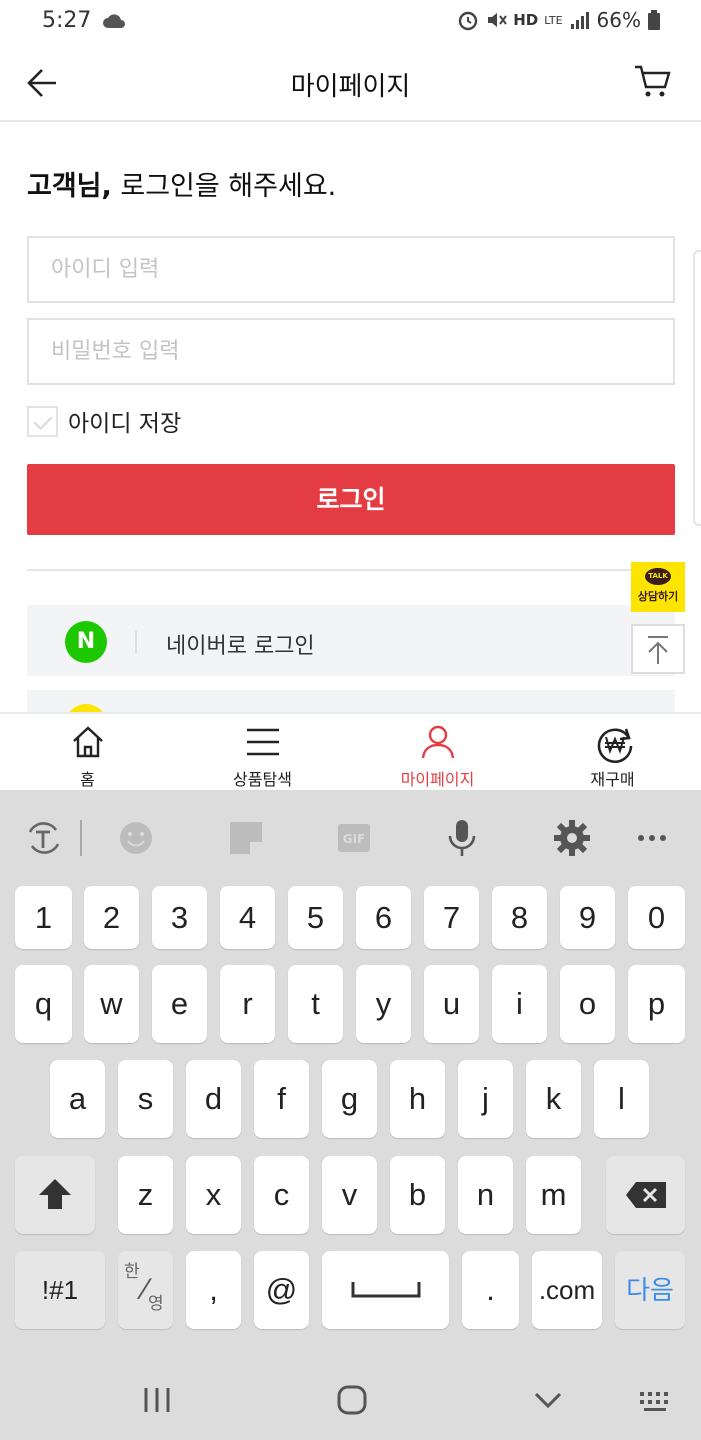 This screenshot has width=701, height=1440. Describe the element at coordinates (652, 838) in the screenshot. I see `more-tool-button` at that location.